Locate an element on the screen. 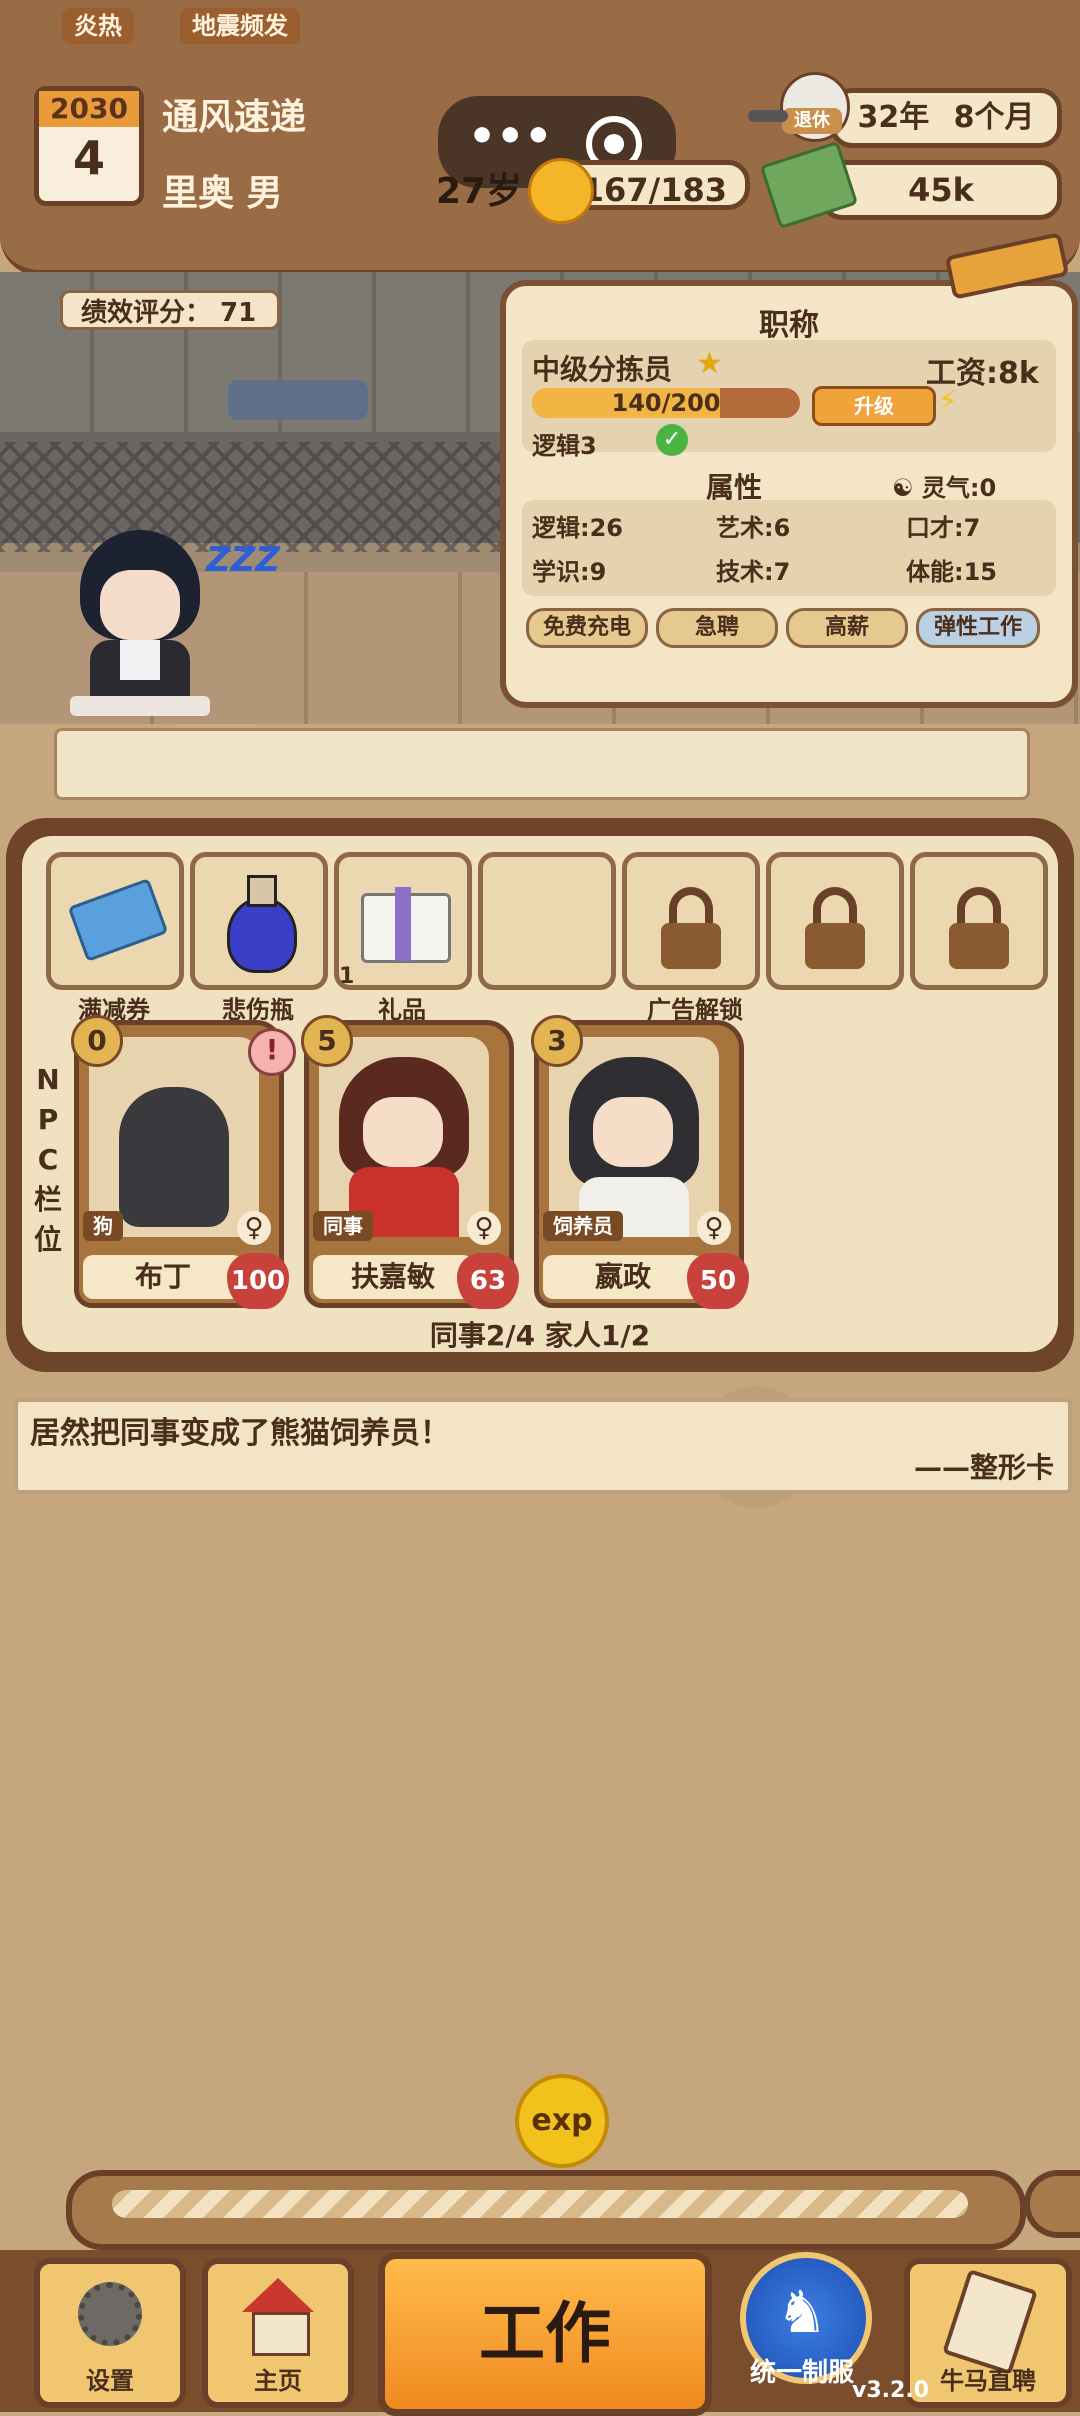 This screenshot has height=2416, width=1080. promotion-progress-bar: 140/200 is located at coordinates (666, 403).